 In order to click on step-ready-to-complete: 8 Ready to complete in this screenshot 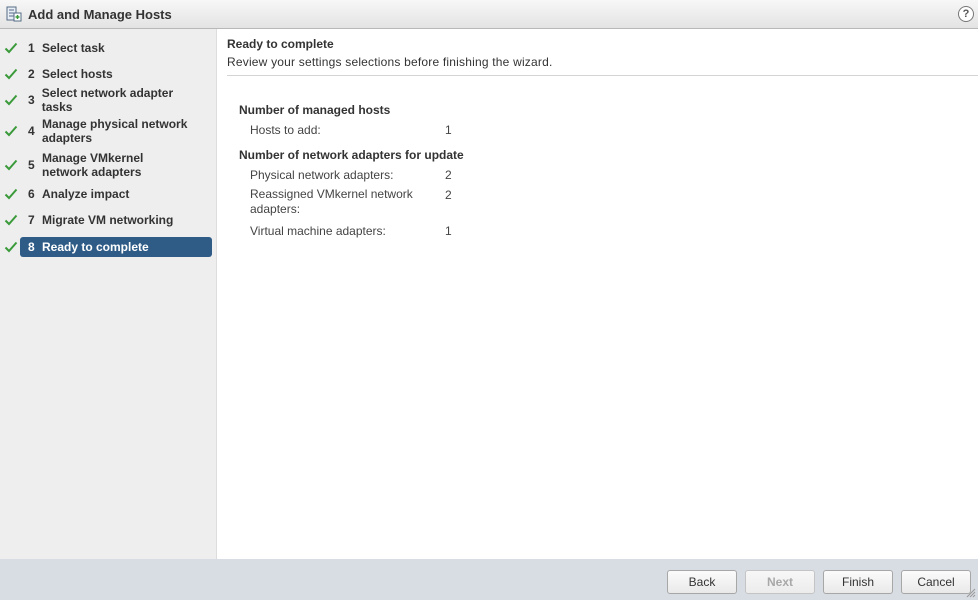, I will do `click(108, 247)`.